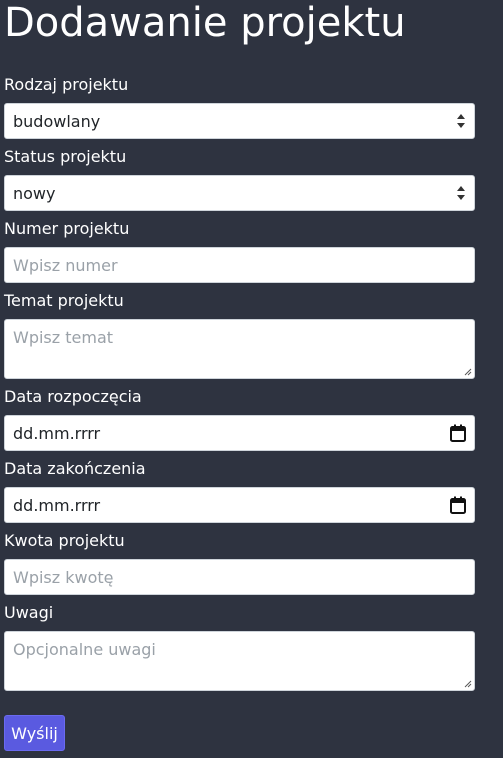 The height and width of the screenshot is (758, 503). Describe the element at coordinates (239, 349) in the screenshot. I see `project-topic-textarea: Wpisz temat` at that location.